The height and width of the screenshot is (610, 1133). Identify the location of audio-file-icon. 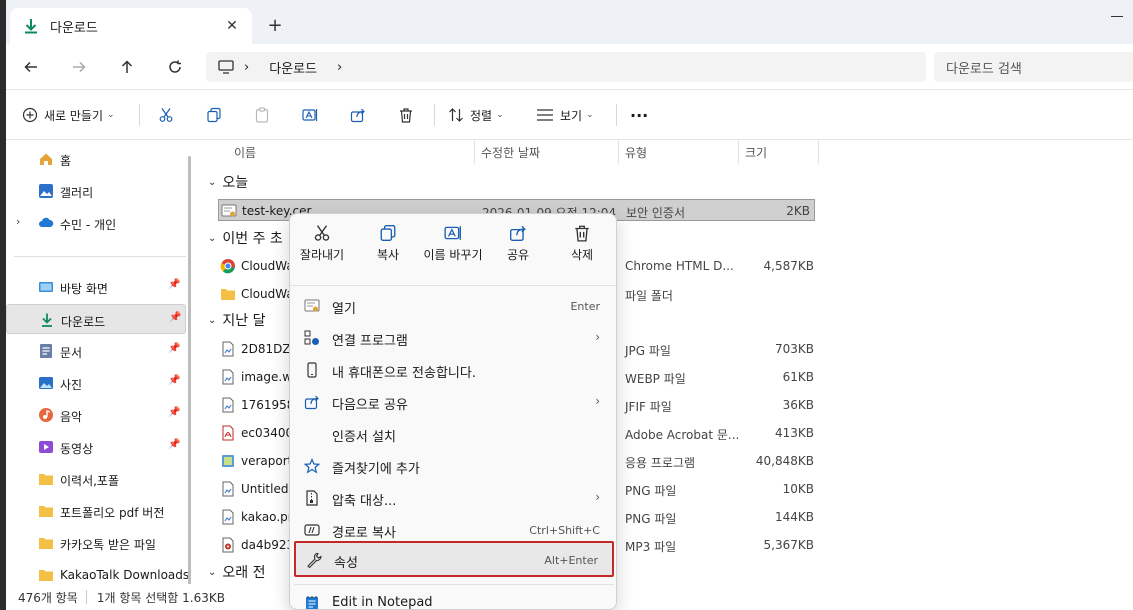
(228, 545).